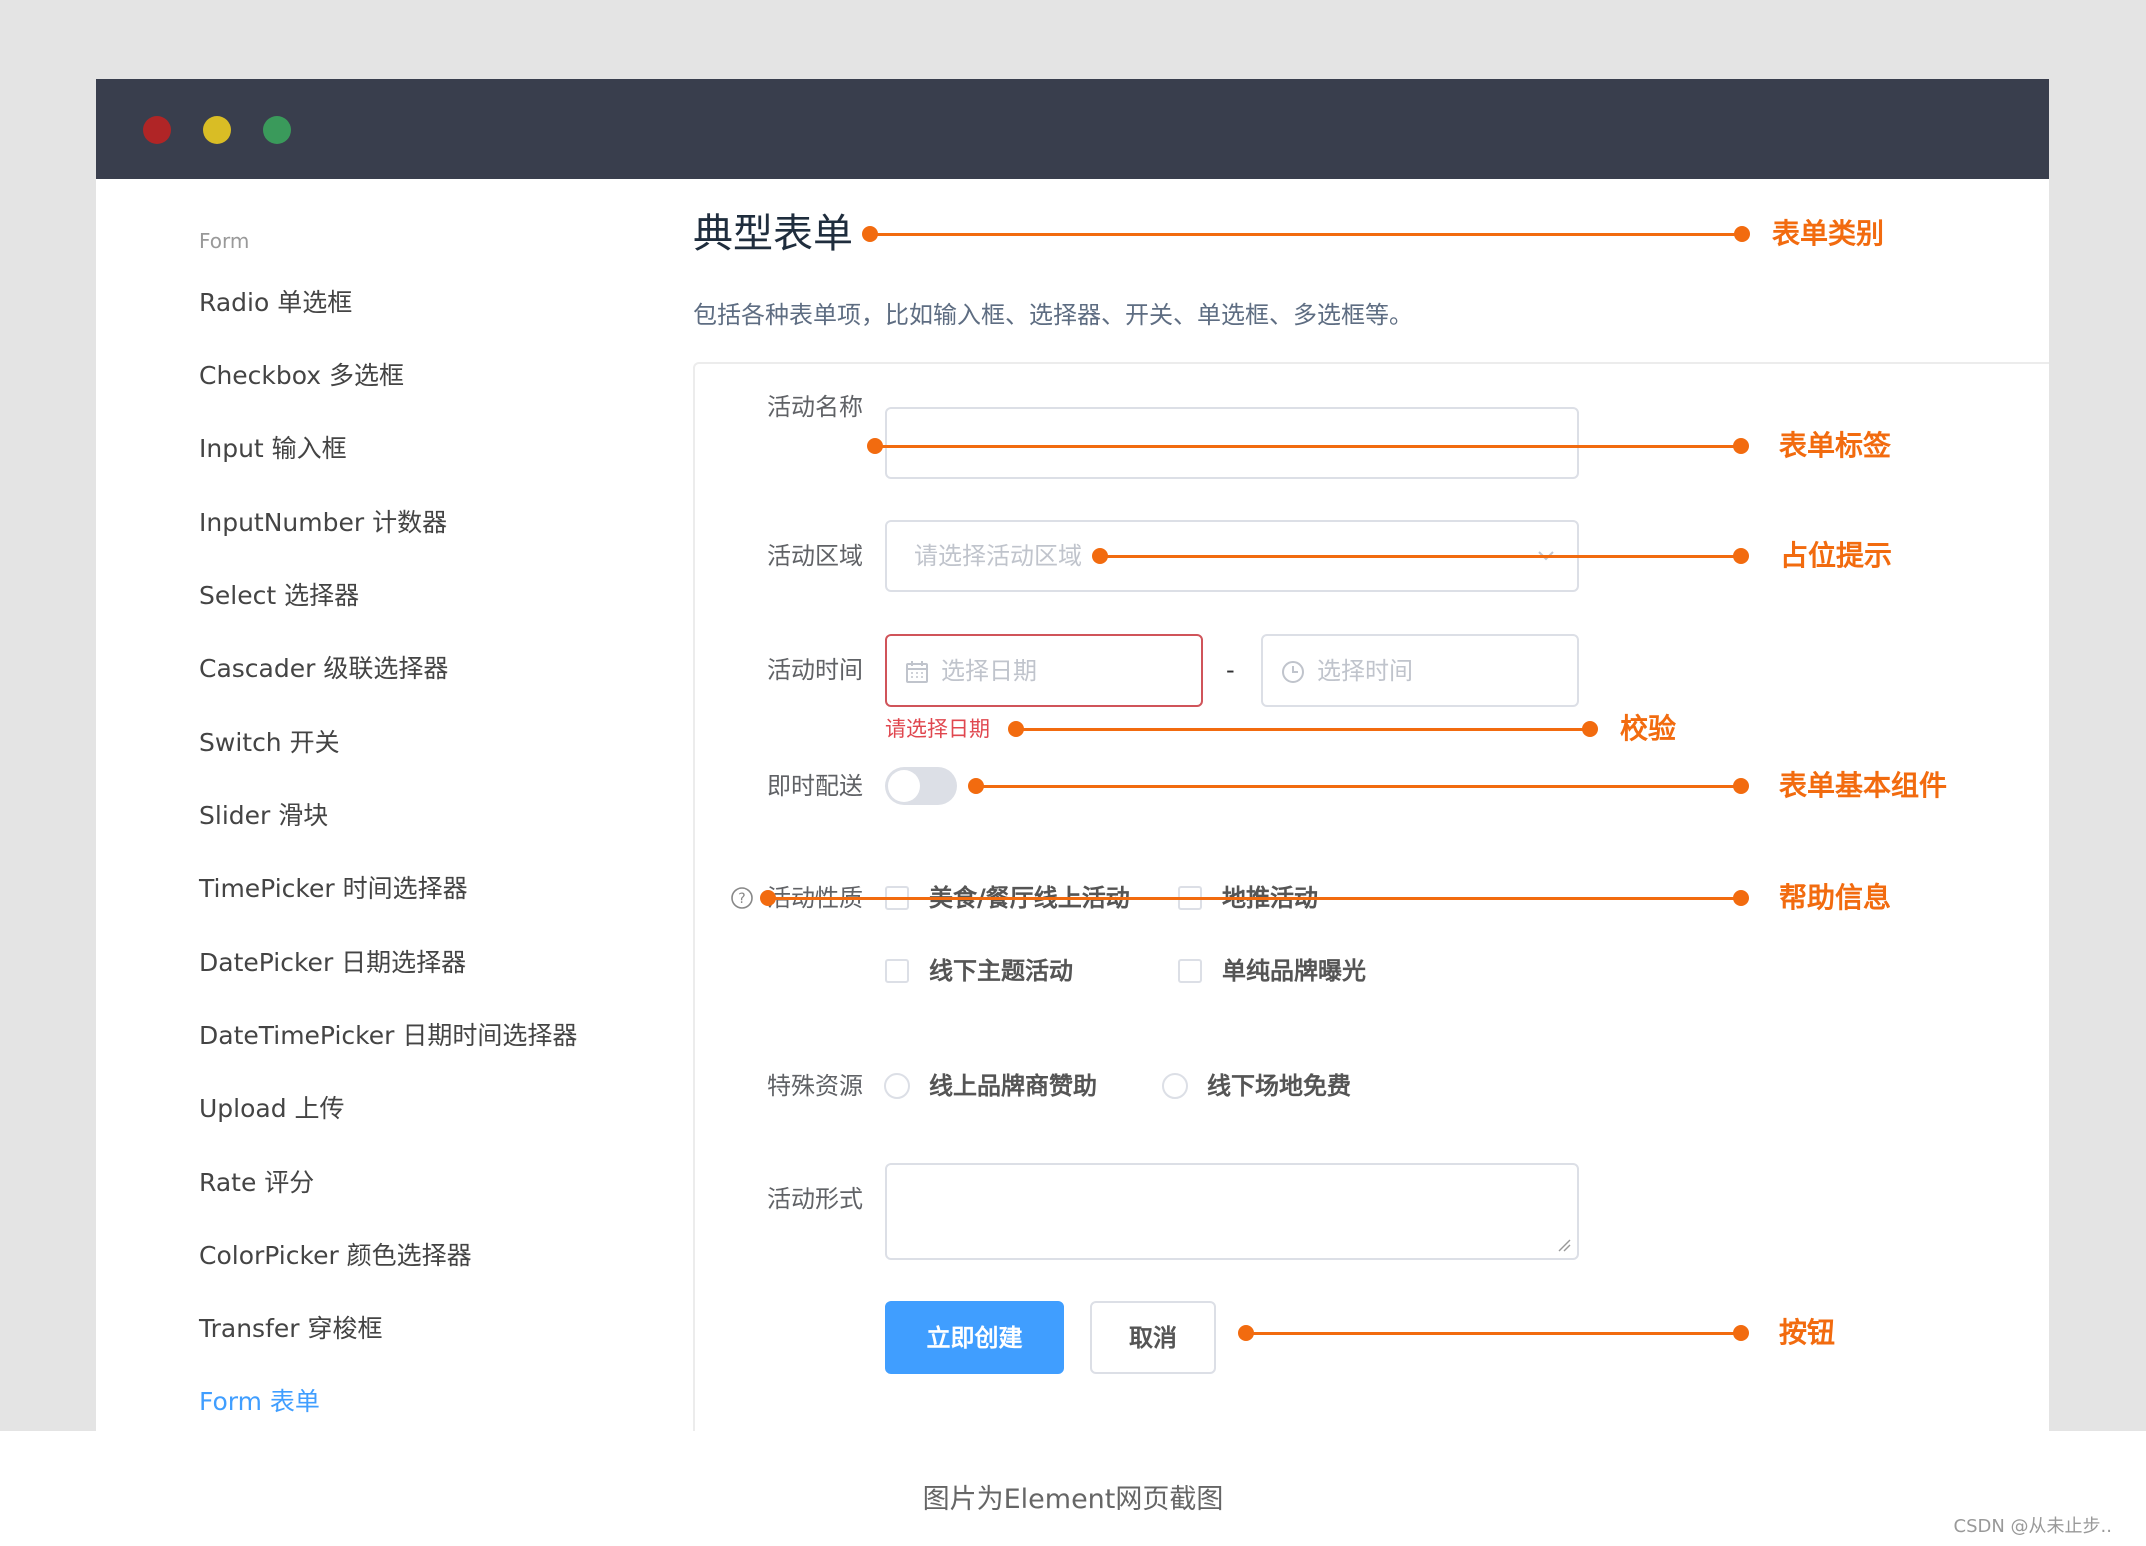  What do you see at coordinates (1232, 1211) in the screenshot?
I see `desc-textarea` at bounding box center [1232, 1211].